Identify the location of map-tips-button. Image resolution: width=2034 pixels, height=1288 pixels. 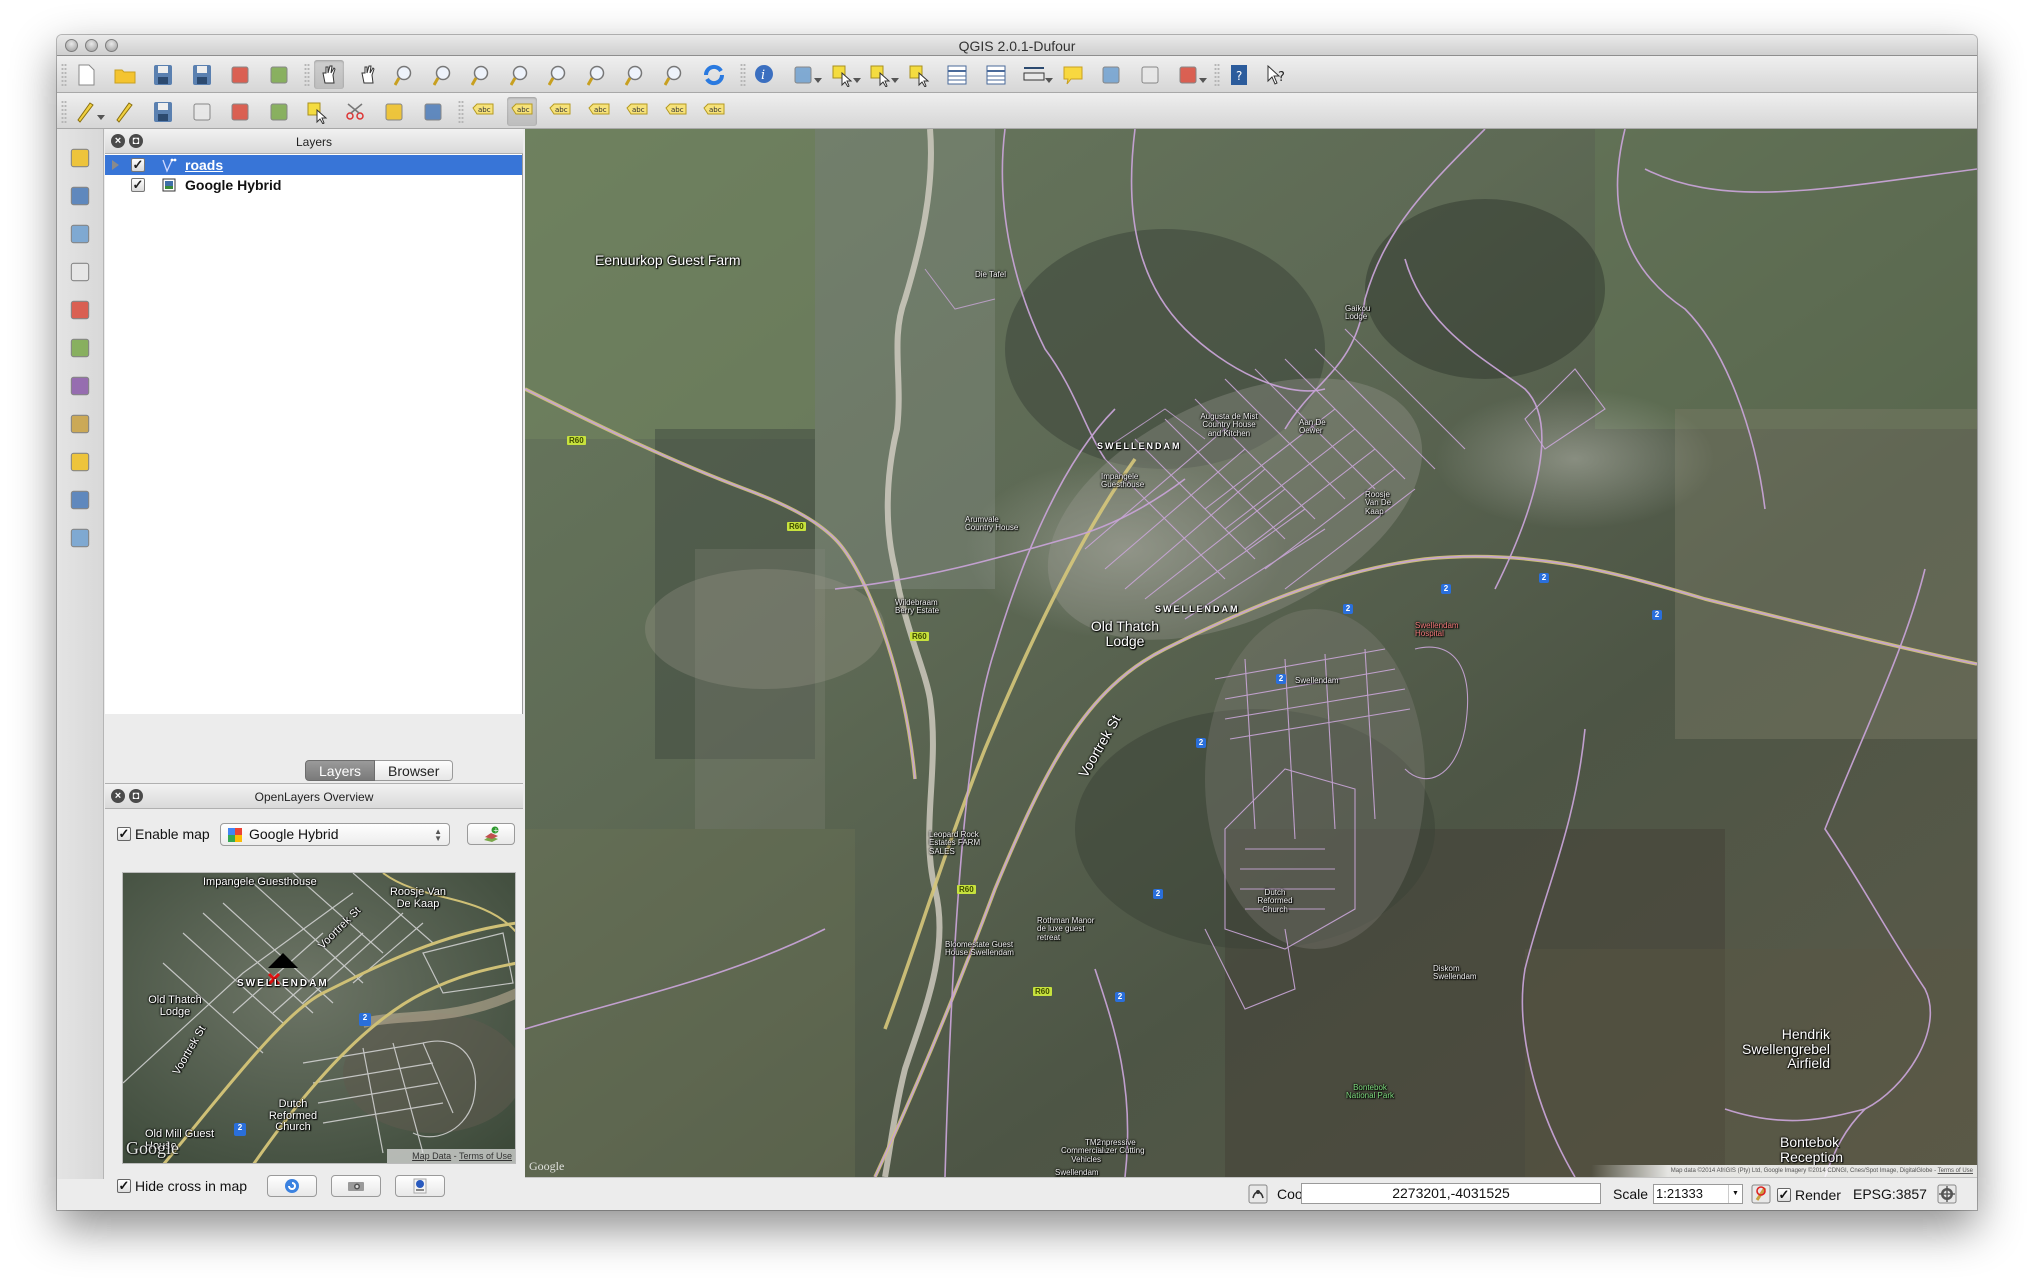
(1073, 74).